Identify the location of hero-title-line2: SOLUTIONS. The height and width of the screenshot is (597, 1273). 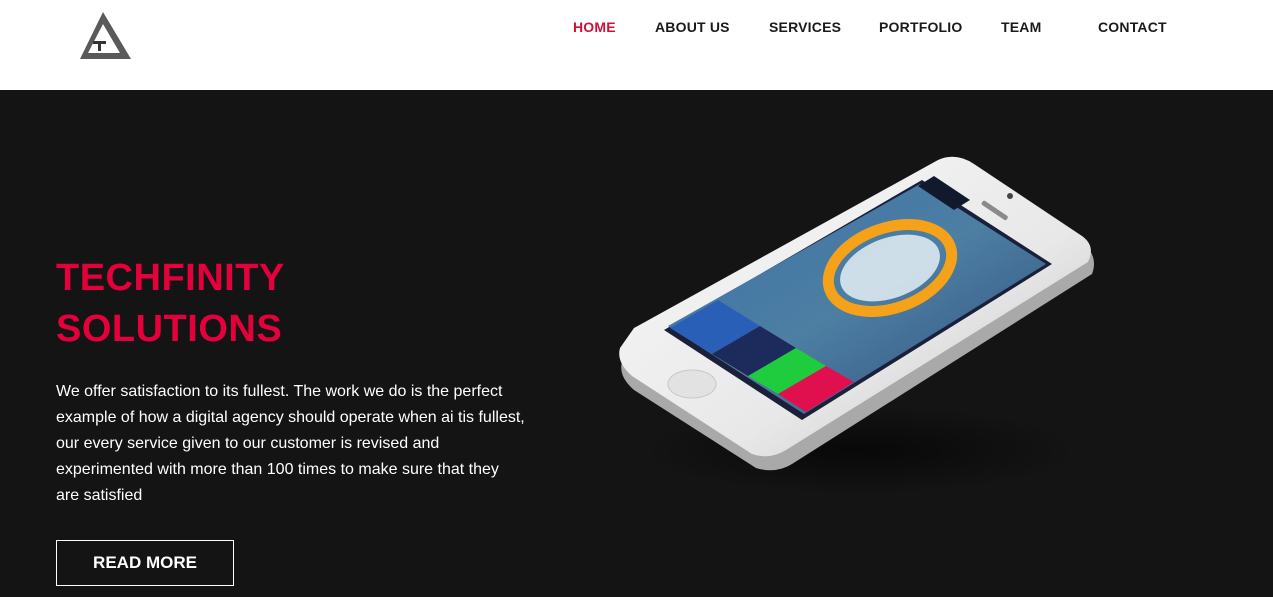
(169, 329).